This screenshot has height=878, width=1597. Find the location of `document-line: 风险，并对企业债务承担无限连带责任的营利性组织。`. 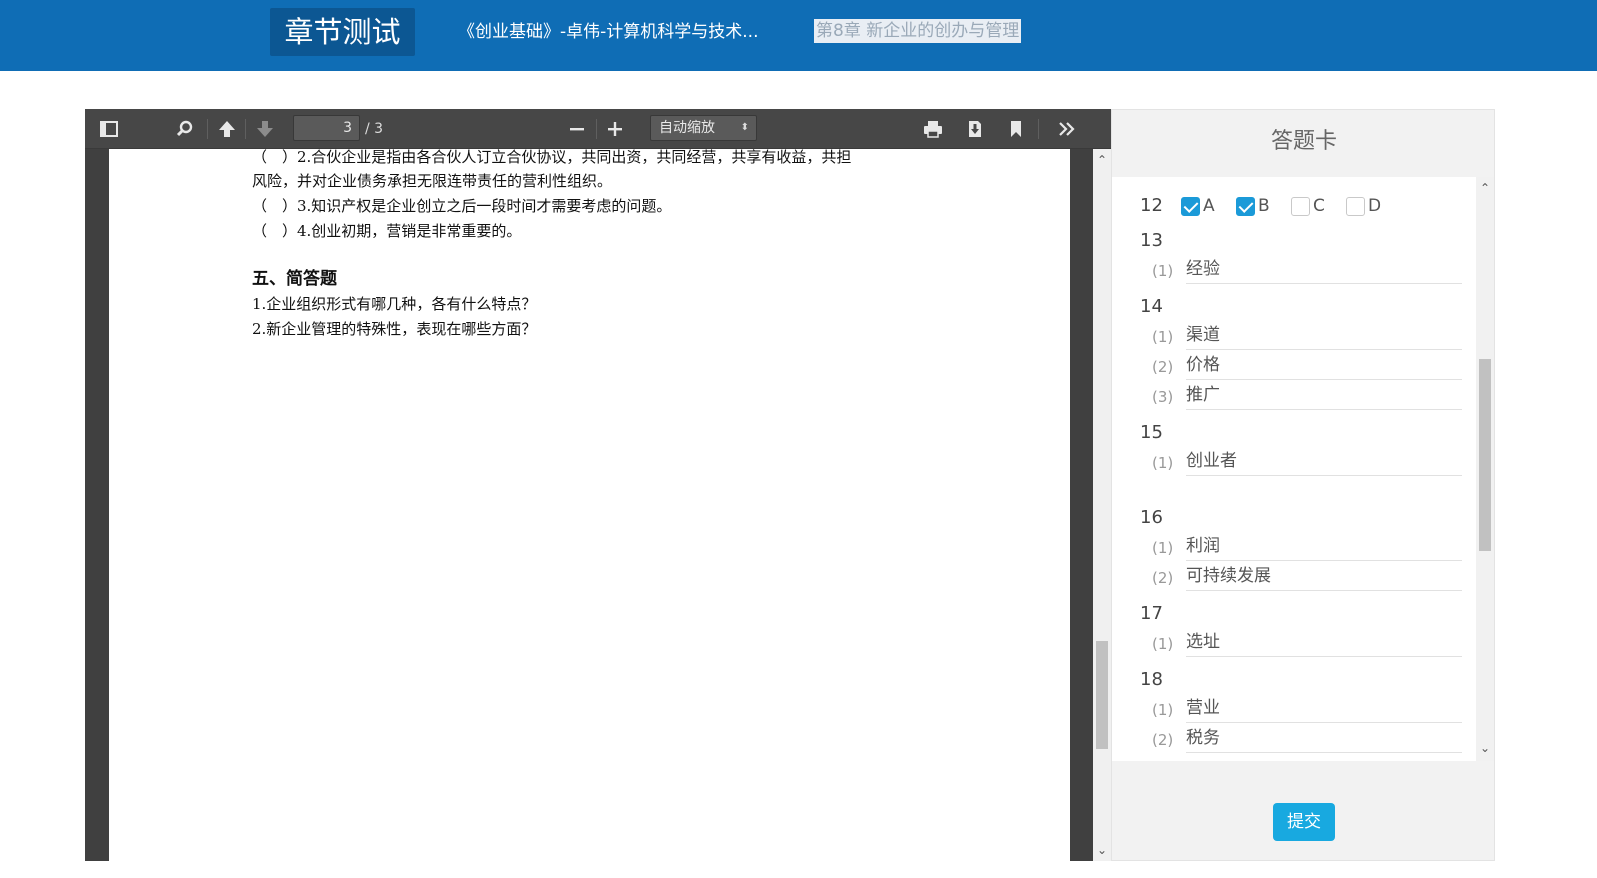

document-line: 风险，并对企业债务承担无限连带责任的营利性组织。 is located at coordinates (432, 181).